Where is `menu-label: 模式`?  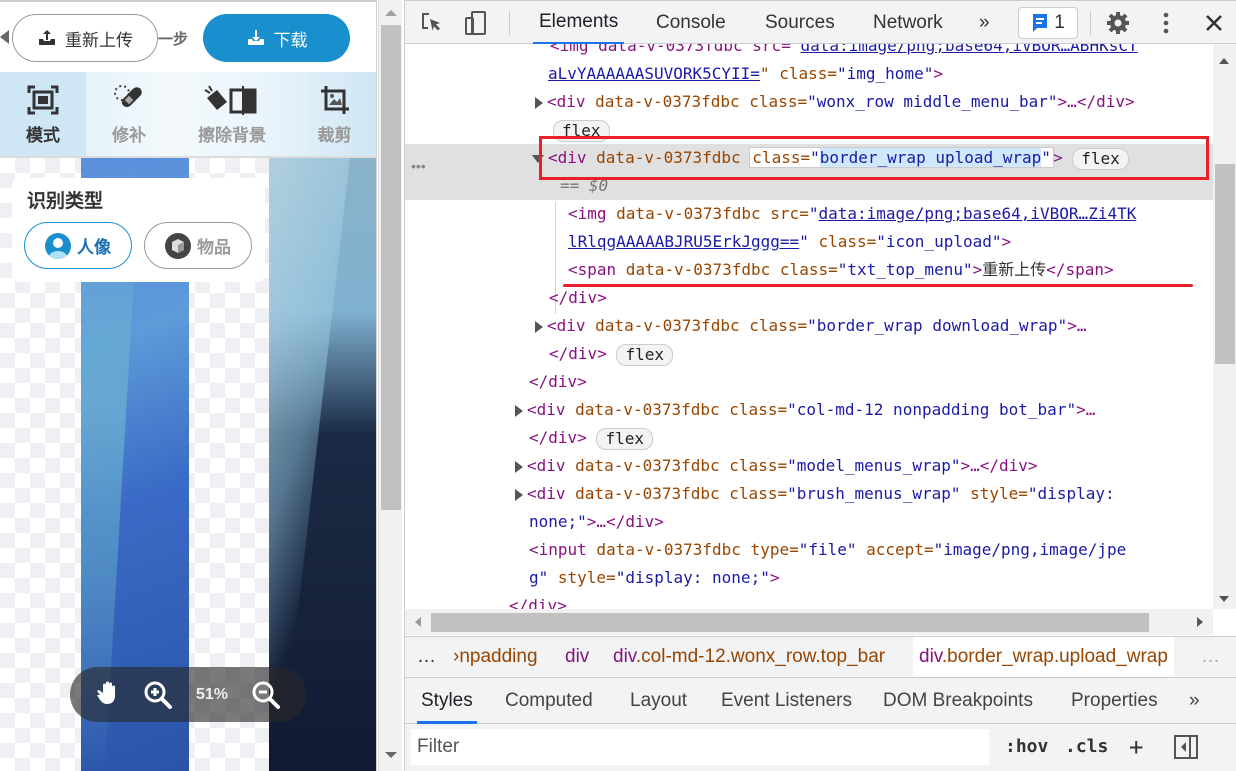 menu-label: 模式 is located at coordinates (43, 135).